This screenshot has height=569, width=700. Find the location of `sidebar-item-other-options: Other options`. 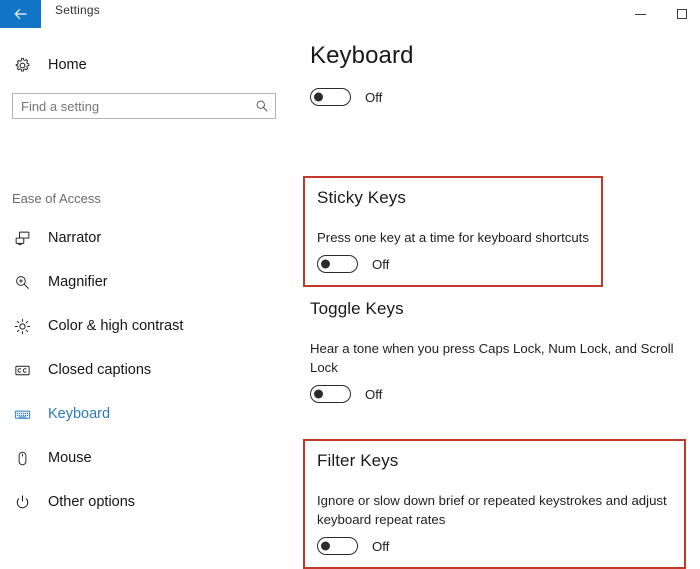

sidebar-item-other-options: Other options is located at coordinates (148, 502).